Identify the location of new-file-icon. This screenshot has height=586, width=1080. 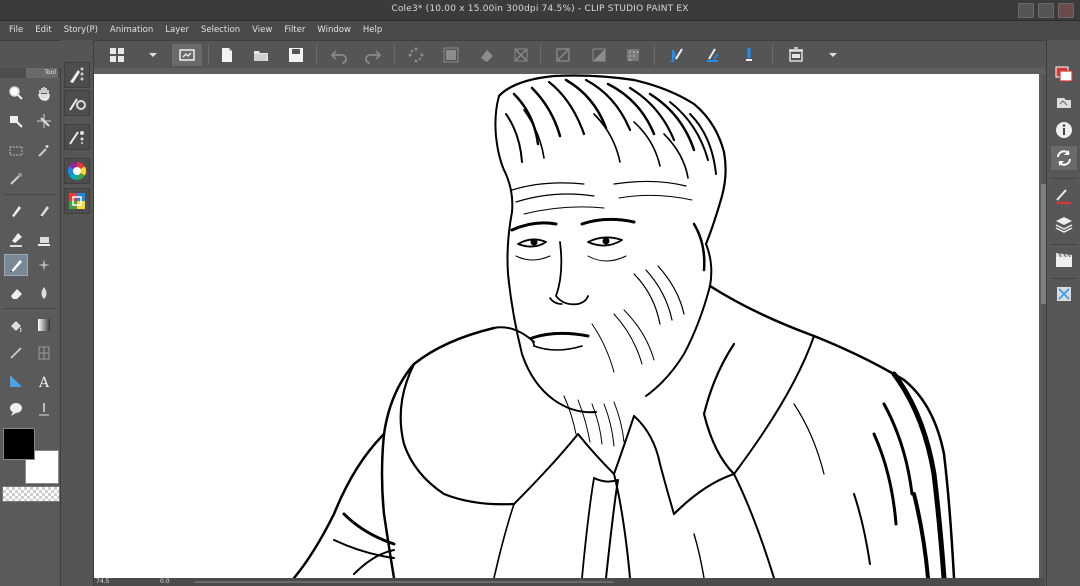
(227, 55).